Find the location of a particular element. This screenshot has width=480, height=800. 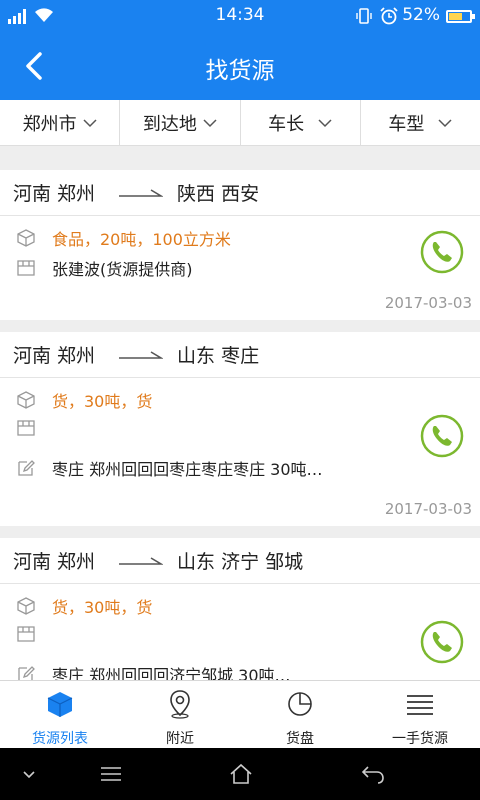

route-row: 河南 郑州 山东 济宁 邹城 is located at coordinates (240, 561).